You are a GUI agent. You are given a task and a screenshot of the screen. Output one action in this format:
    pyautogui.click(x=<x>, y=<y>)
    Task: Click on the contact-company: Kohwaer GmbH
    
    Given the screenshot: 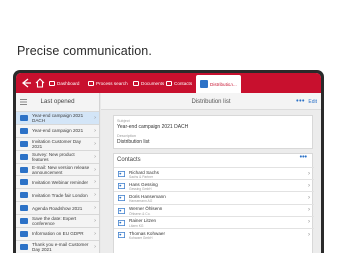 What is the action you would take?
    pyautogui.click(x=141, y=238)
    